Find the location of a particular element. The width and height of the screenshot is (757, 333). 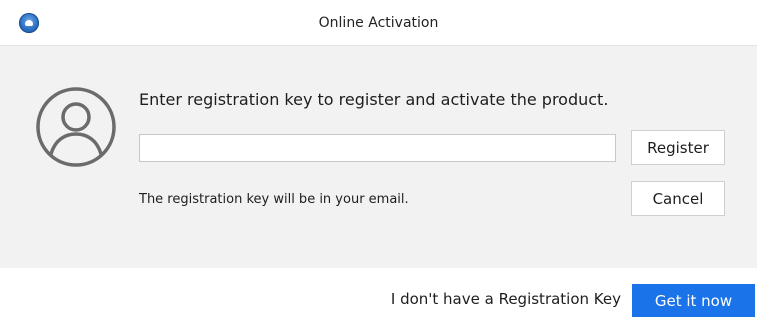

title-bar: Online Activation is located at coordinates (378, 23).